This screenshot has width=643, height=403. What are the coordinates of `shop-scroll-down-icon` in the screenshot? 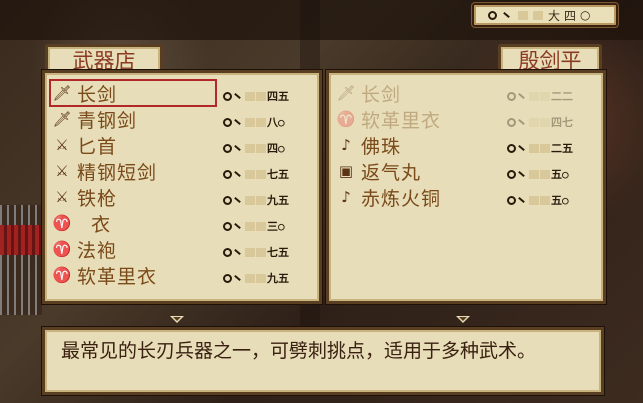 It's located at (177, 319).